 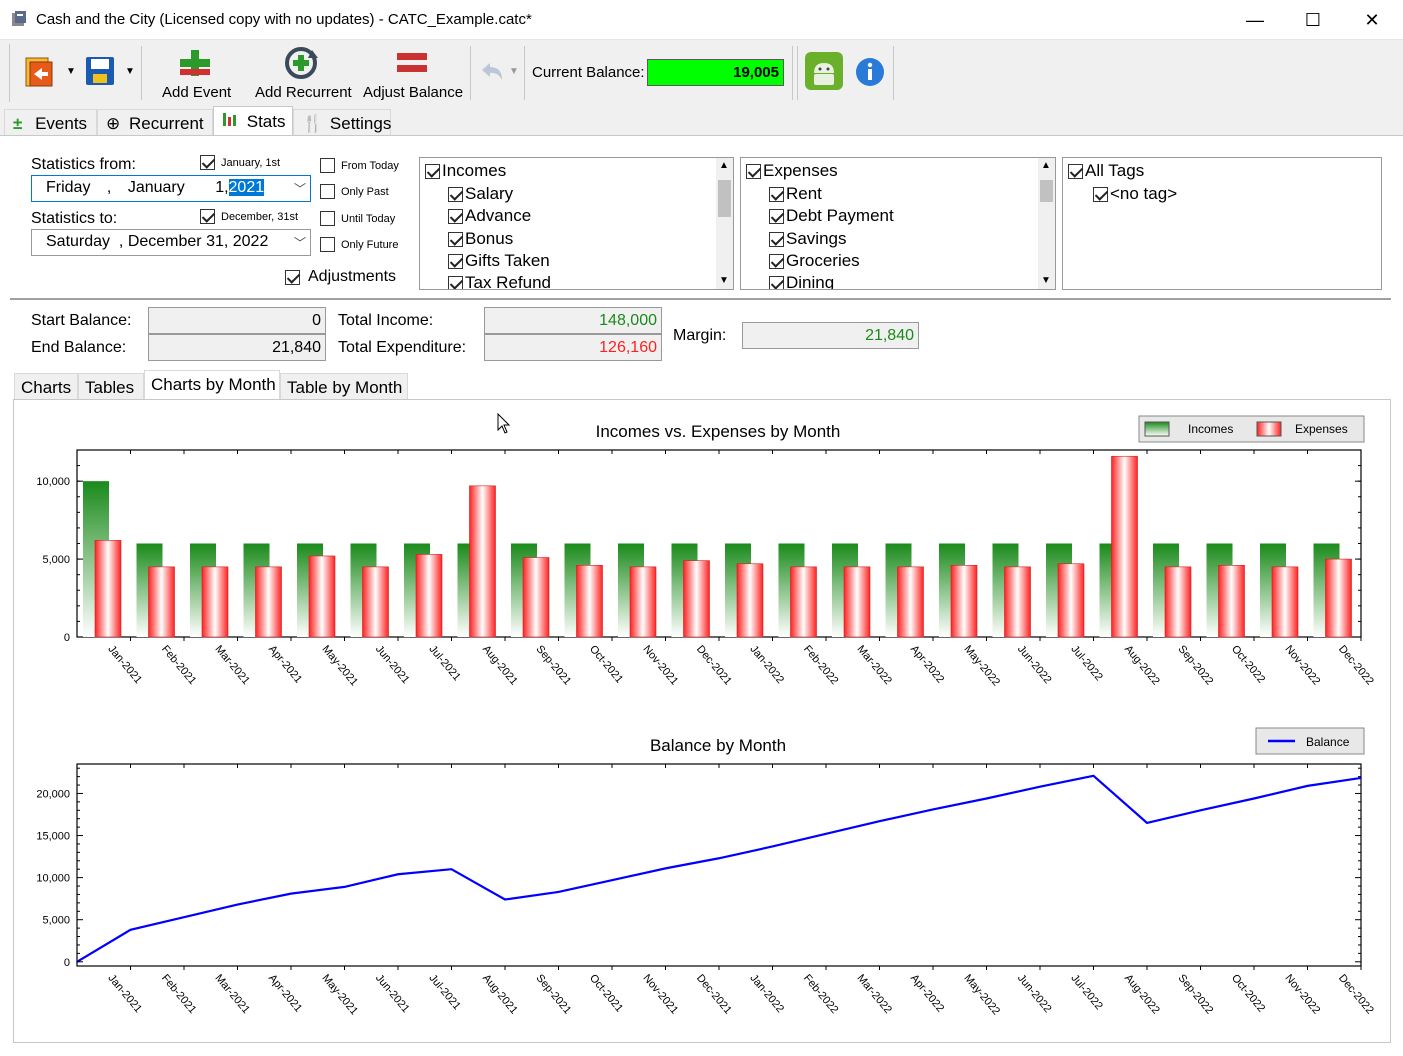 What do you see at coordinates (412, 62) in the screenshot?
I see `equals-icon` at bounding box center [412, 62].